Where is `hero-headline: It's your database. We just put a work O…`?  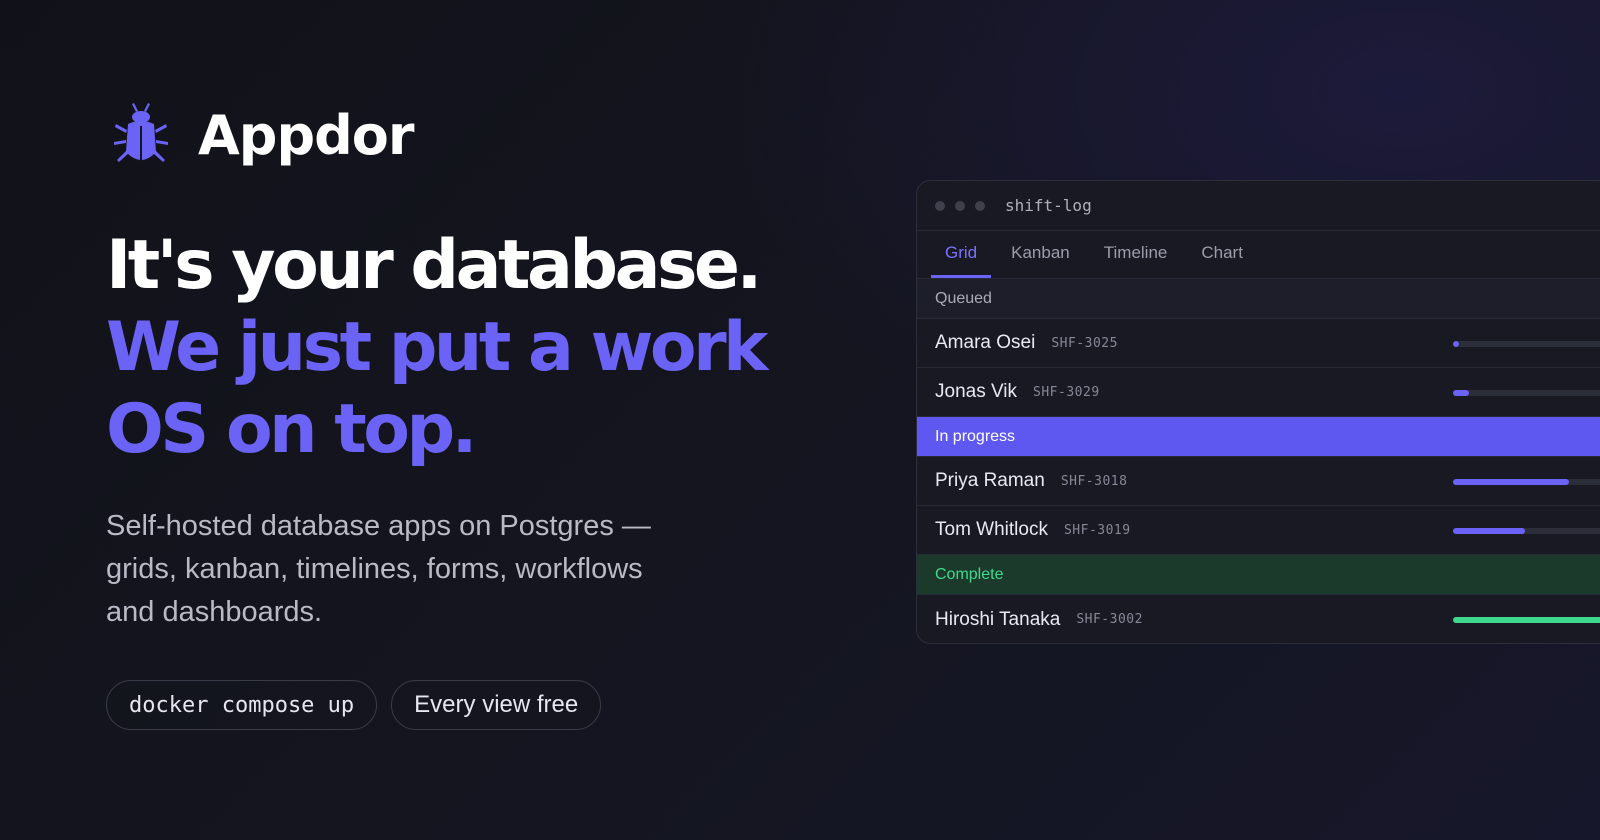
hero-headline: It's your database. We just put a work O… is located at coordinates (437, 348).